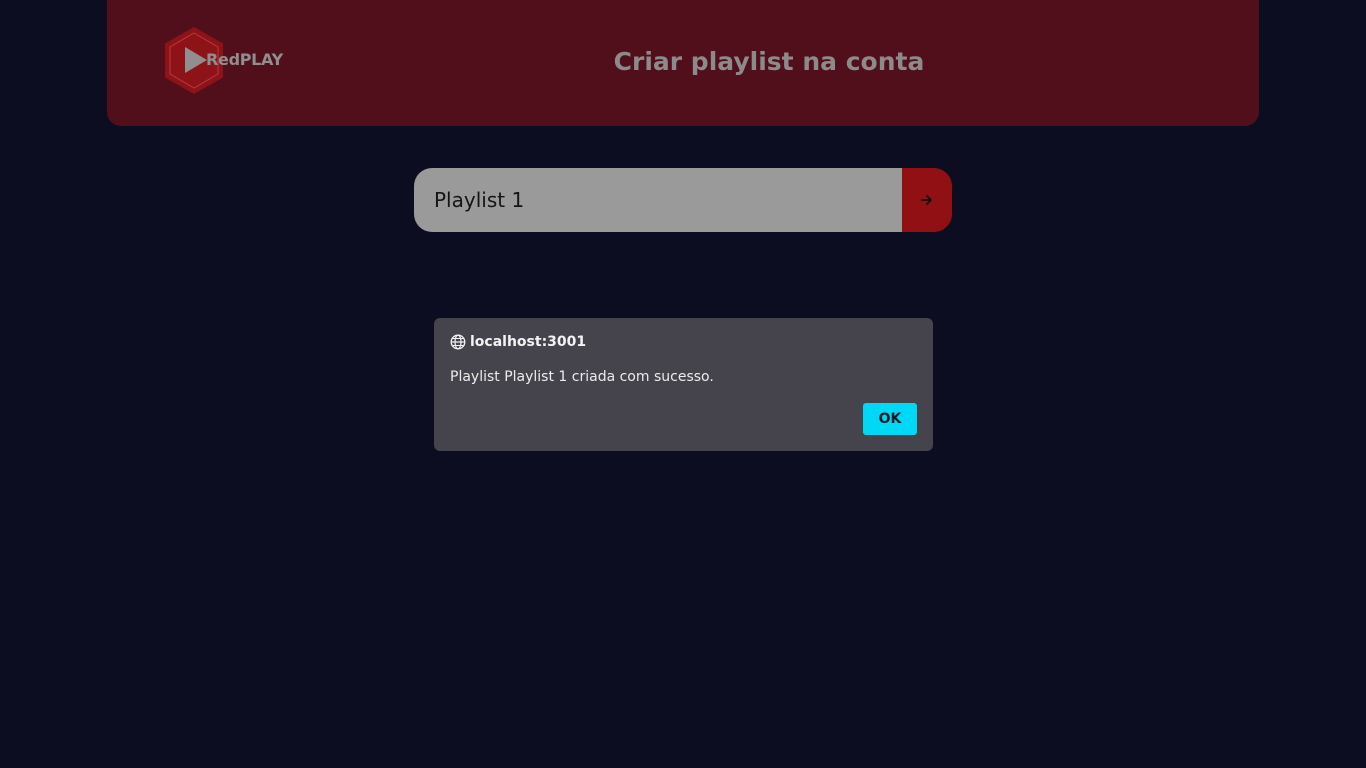  I want to click on dialog-origin: localhost:3001, so click(518, 342).